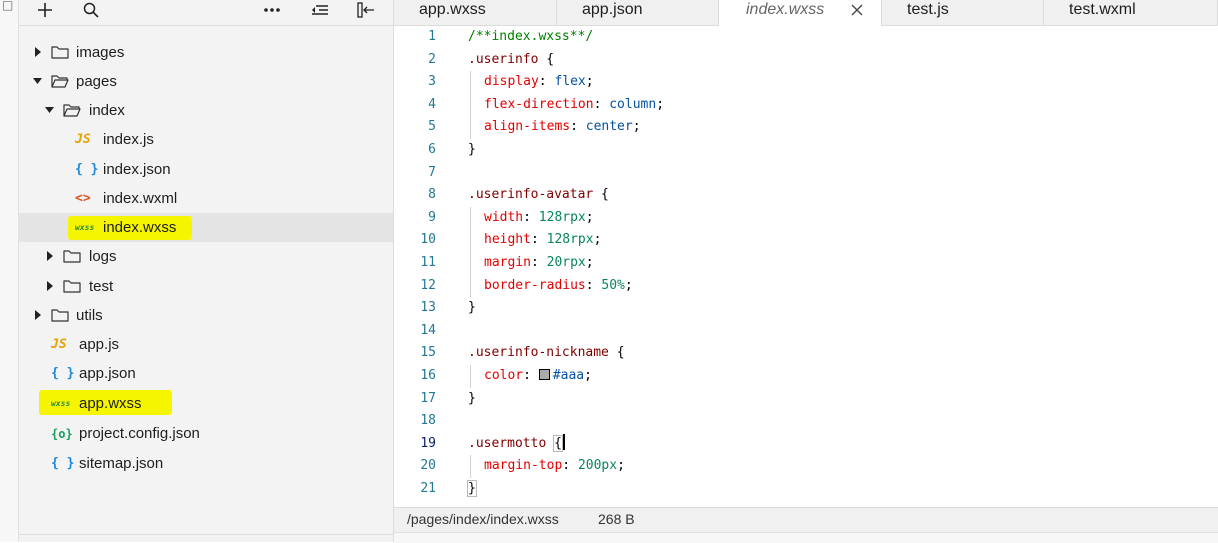 Image resolution: width=1218 pixels, height=543 pixels. I want to click on line-number: 3, so click(432, 82).